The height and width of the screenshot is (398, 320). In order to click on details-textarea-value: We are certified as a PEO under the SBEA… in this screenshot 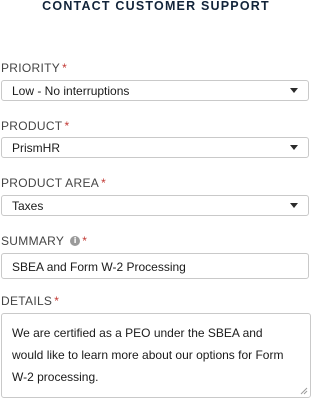, I will do `click(148, 355)`.